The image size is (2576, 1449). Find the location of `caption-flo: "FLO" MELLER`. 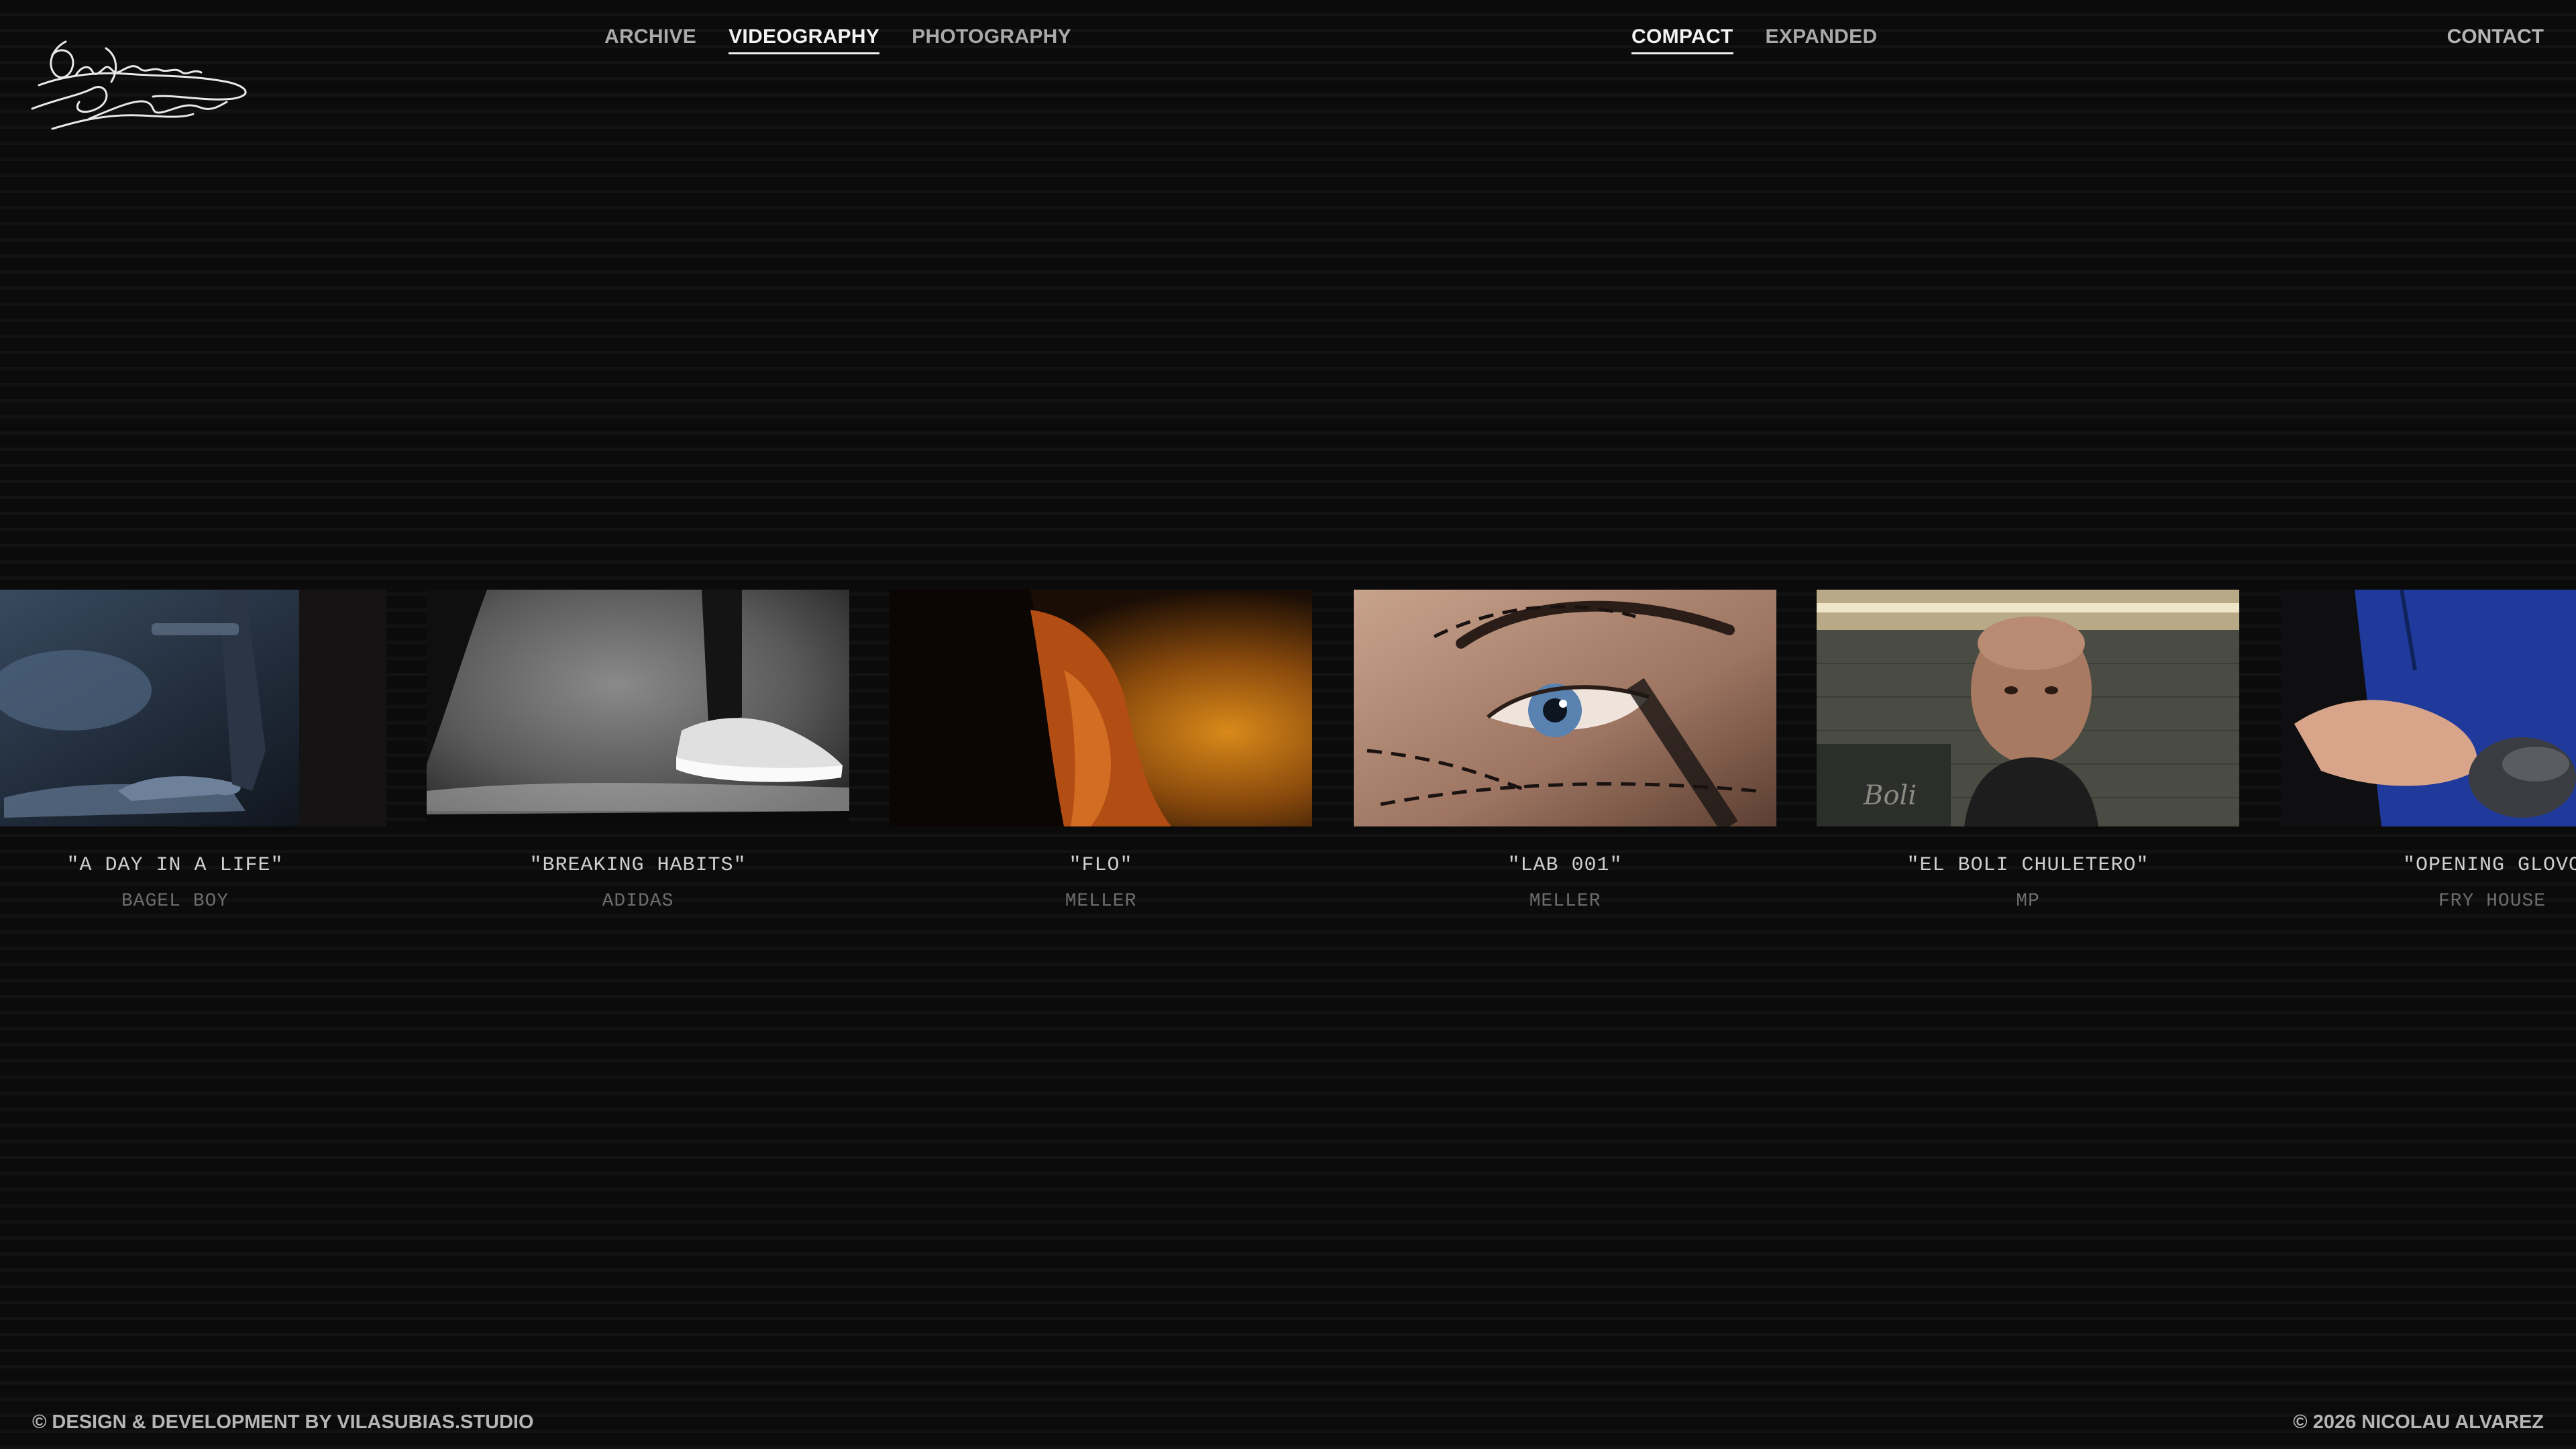

caption-flo: "FLO" MELLER is located at coordinates (1100, 882).